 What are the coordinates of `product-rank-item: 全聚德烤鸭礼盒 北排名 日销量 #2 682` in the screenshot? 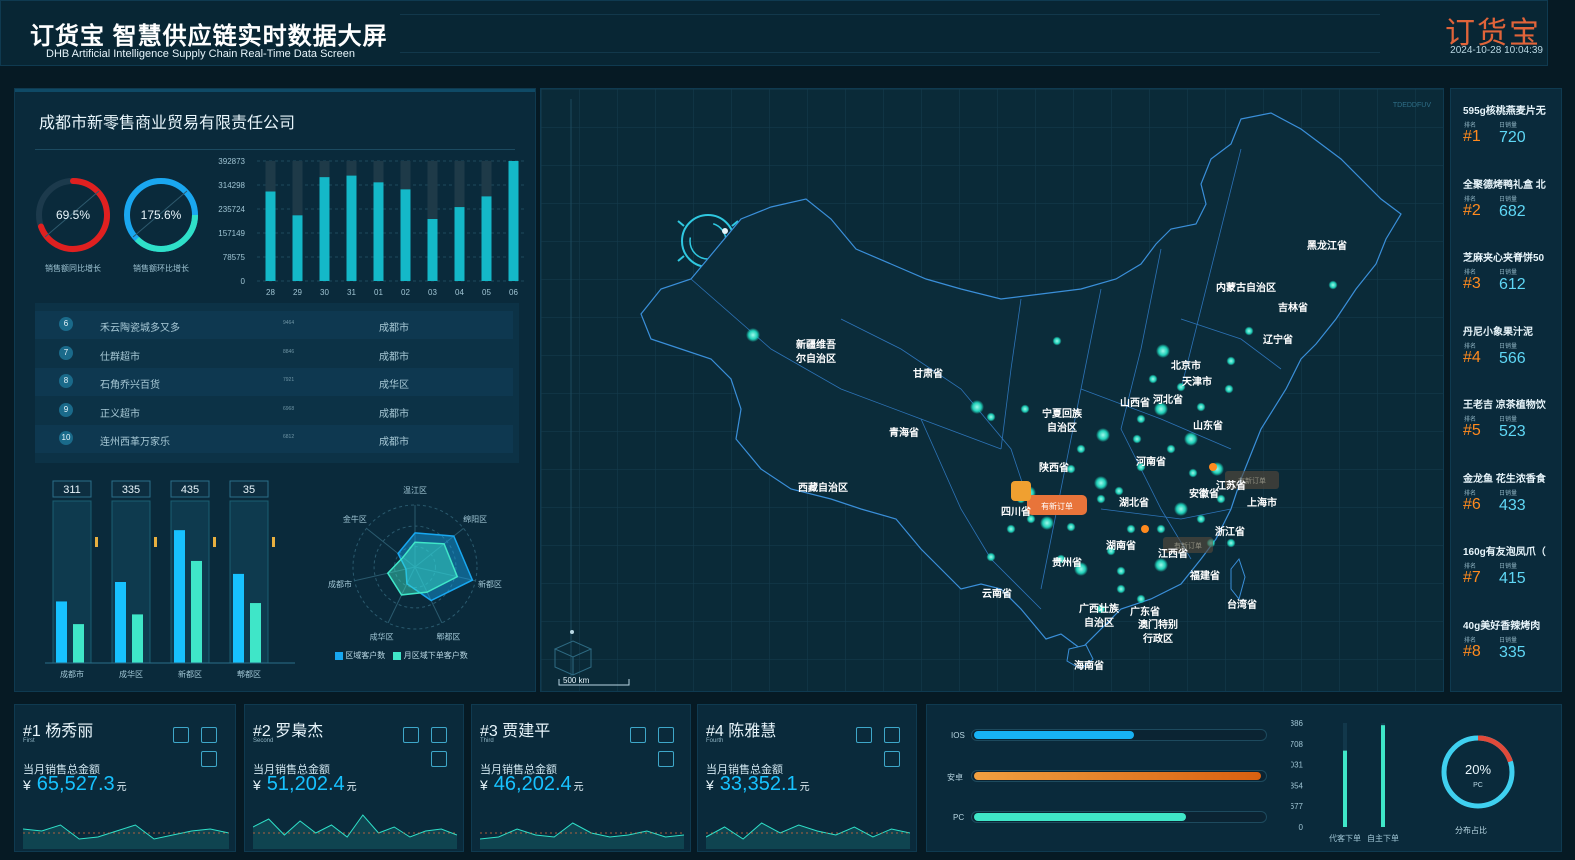 It's located at (1507, 205).